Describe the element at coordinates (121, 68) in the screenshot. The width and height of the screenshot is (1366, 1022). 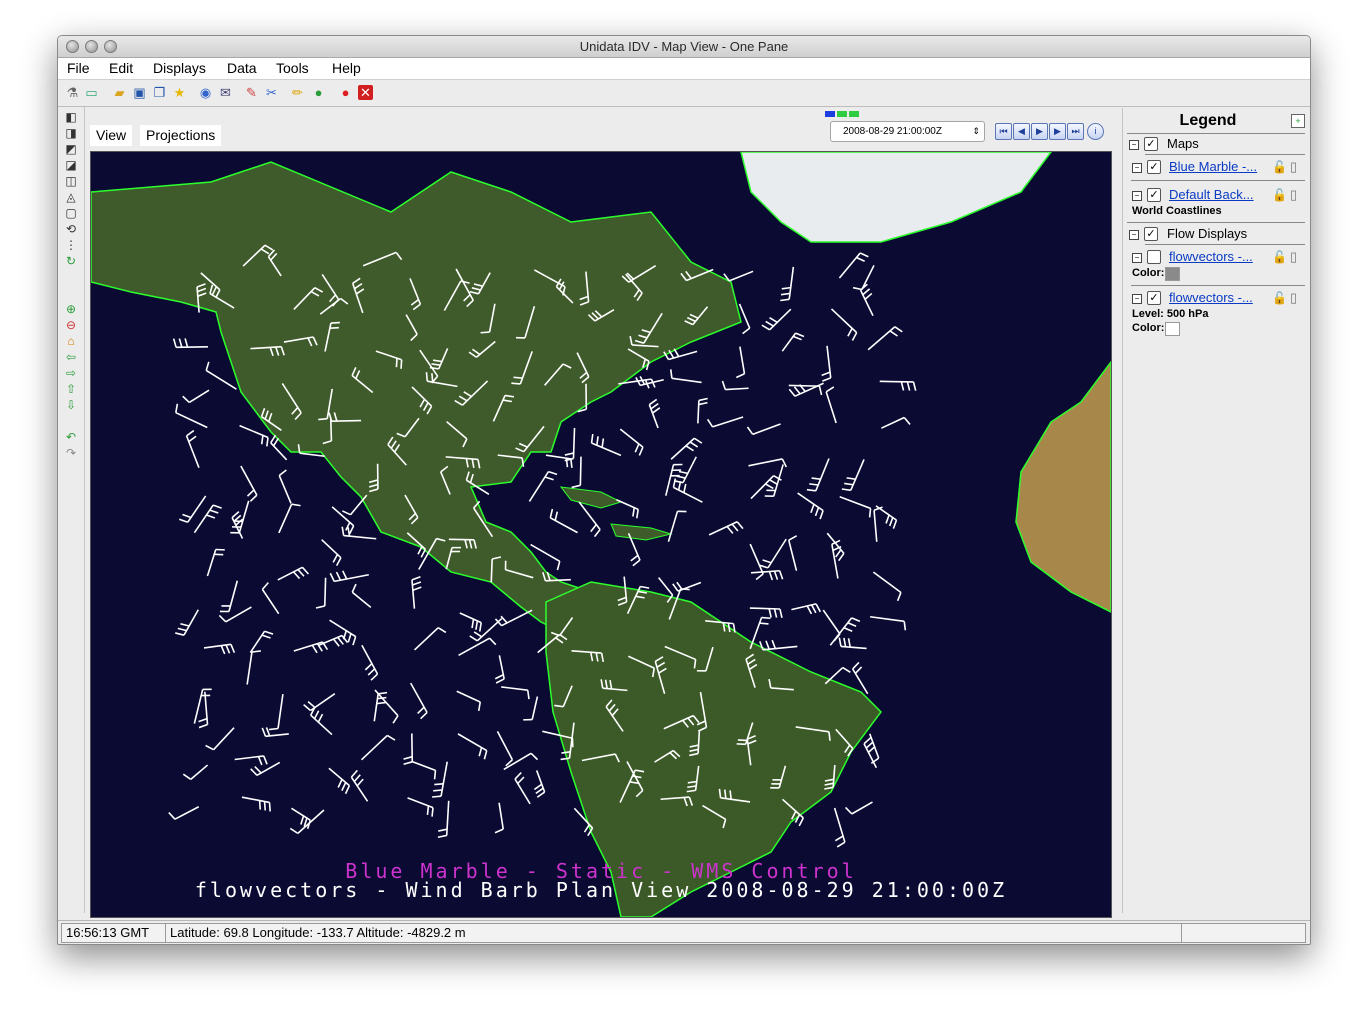
I see `menu-edit: Edit` at that location.